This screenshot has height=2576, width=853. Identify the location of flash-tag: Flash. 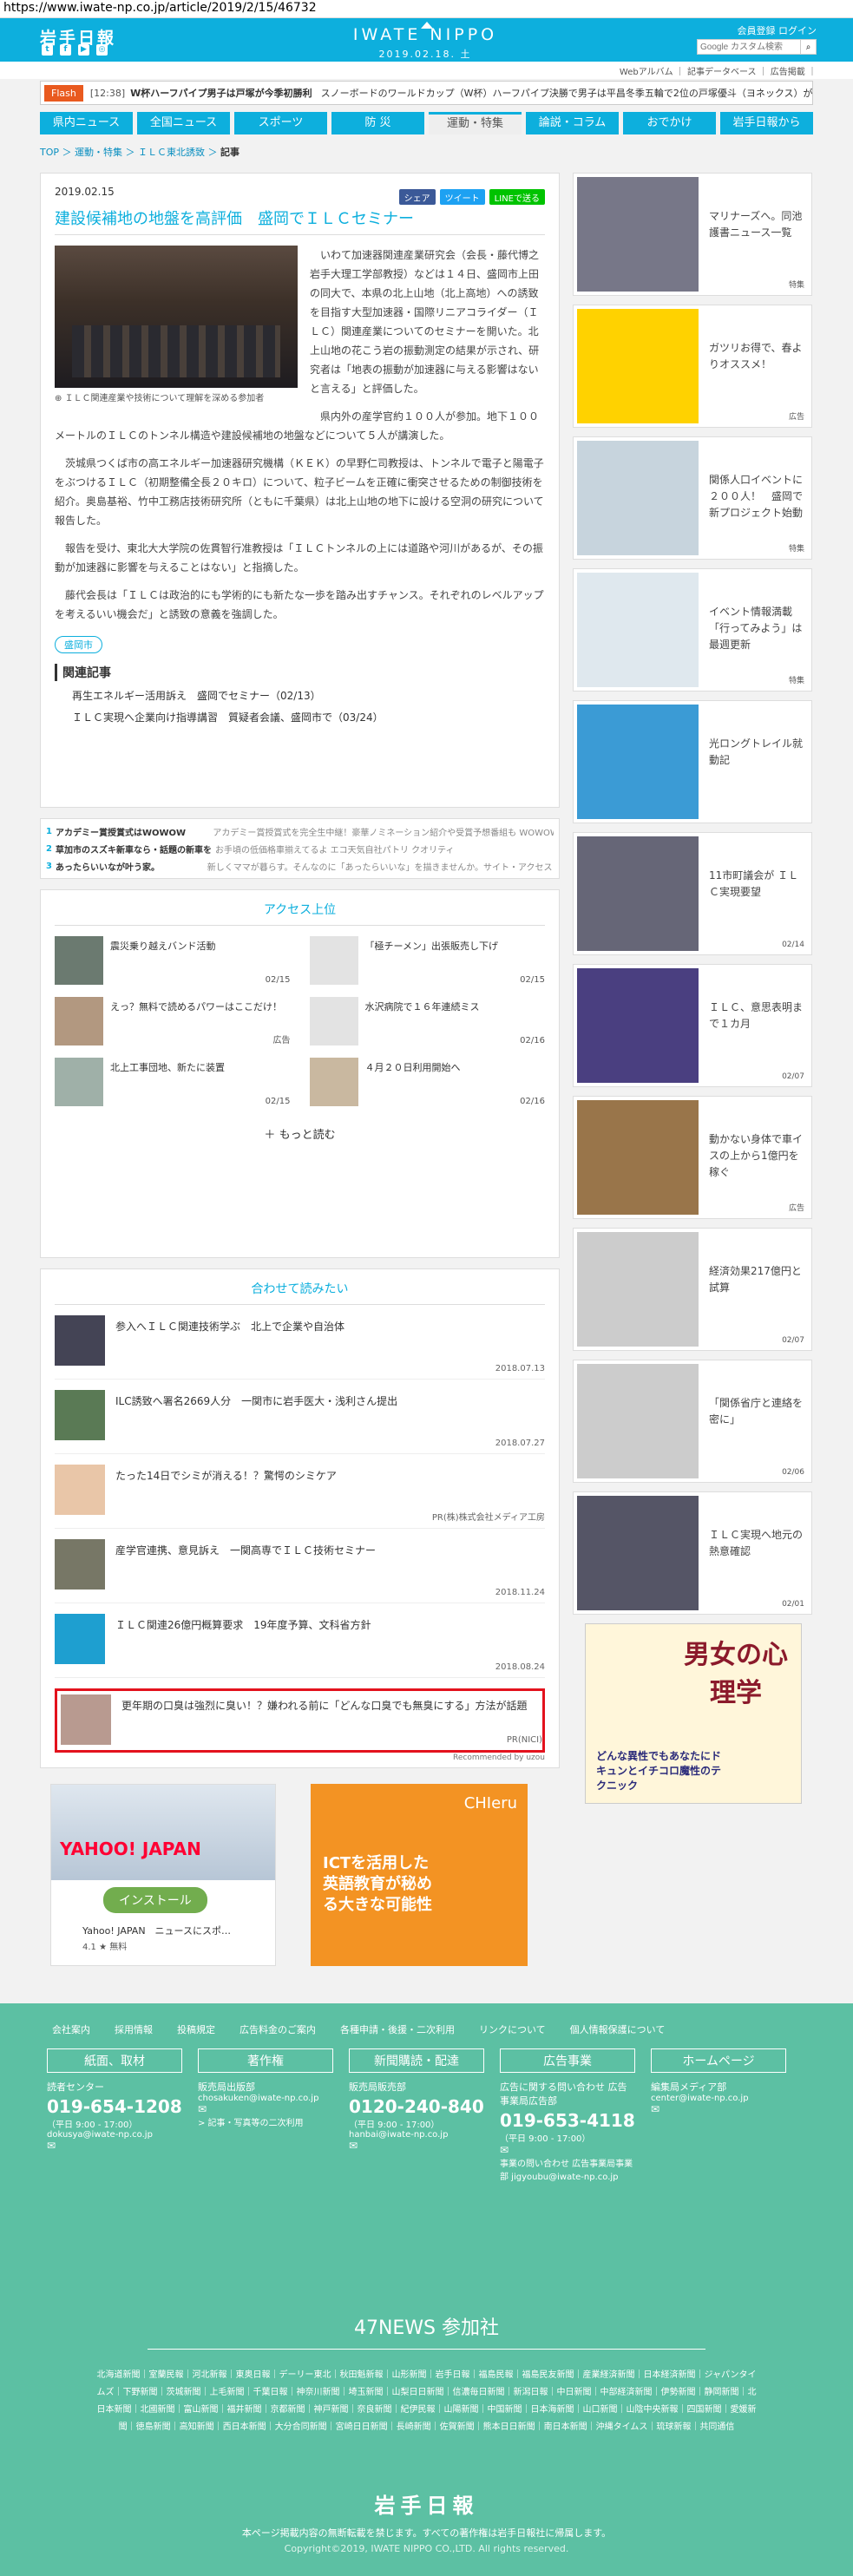
(63, 93).